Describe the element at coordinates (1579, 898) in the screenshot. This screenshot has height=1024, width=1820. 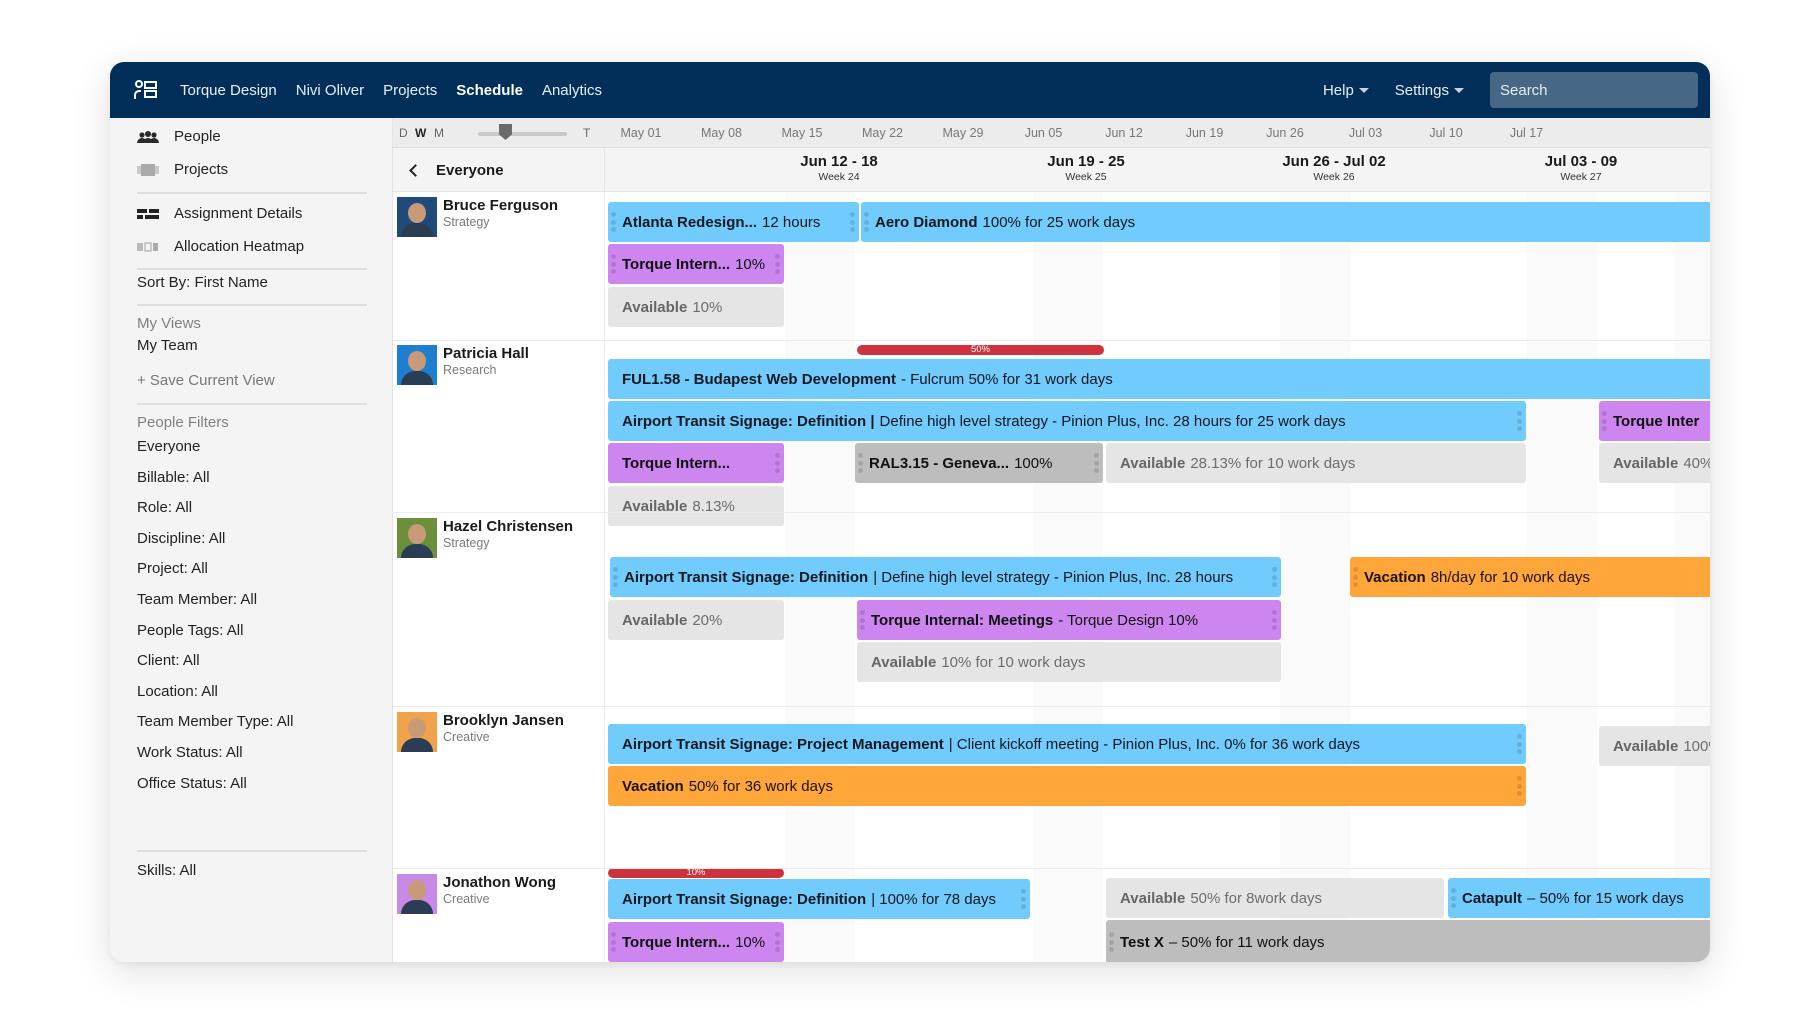
I see `assignment-bar: Catapult – 50% for 15 work days` at that location.